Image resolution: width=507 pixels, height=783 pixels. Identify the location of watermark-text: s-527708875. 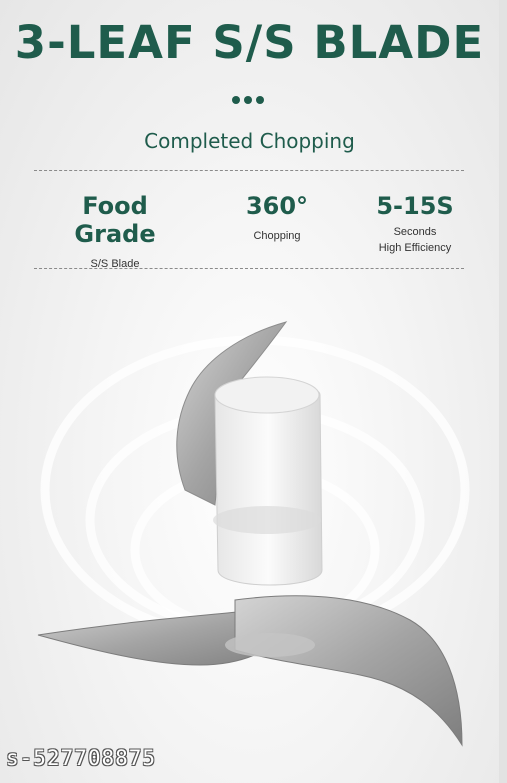
(81, 758).